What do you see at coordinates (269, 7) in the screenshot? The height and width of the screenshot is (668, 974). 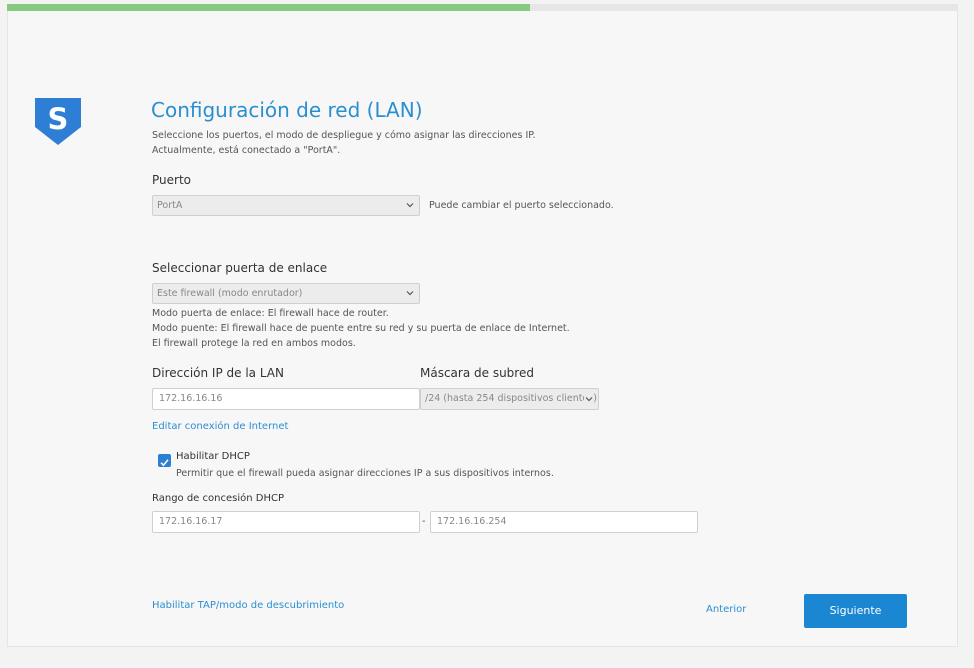 I see `progress-fill` at bounding box center [269, 7].